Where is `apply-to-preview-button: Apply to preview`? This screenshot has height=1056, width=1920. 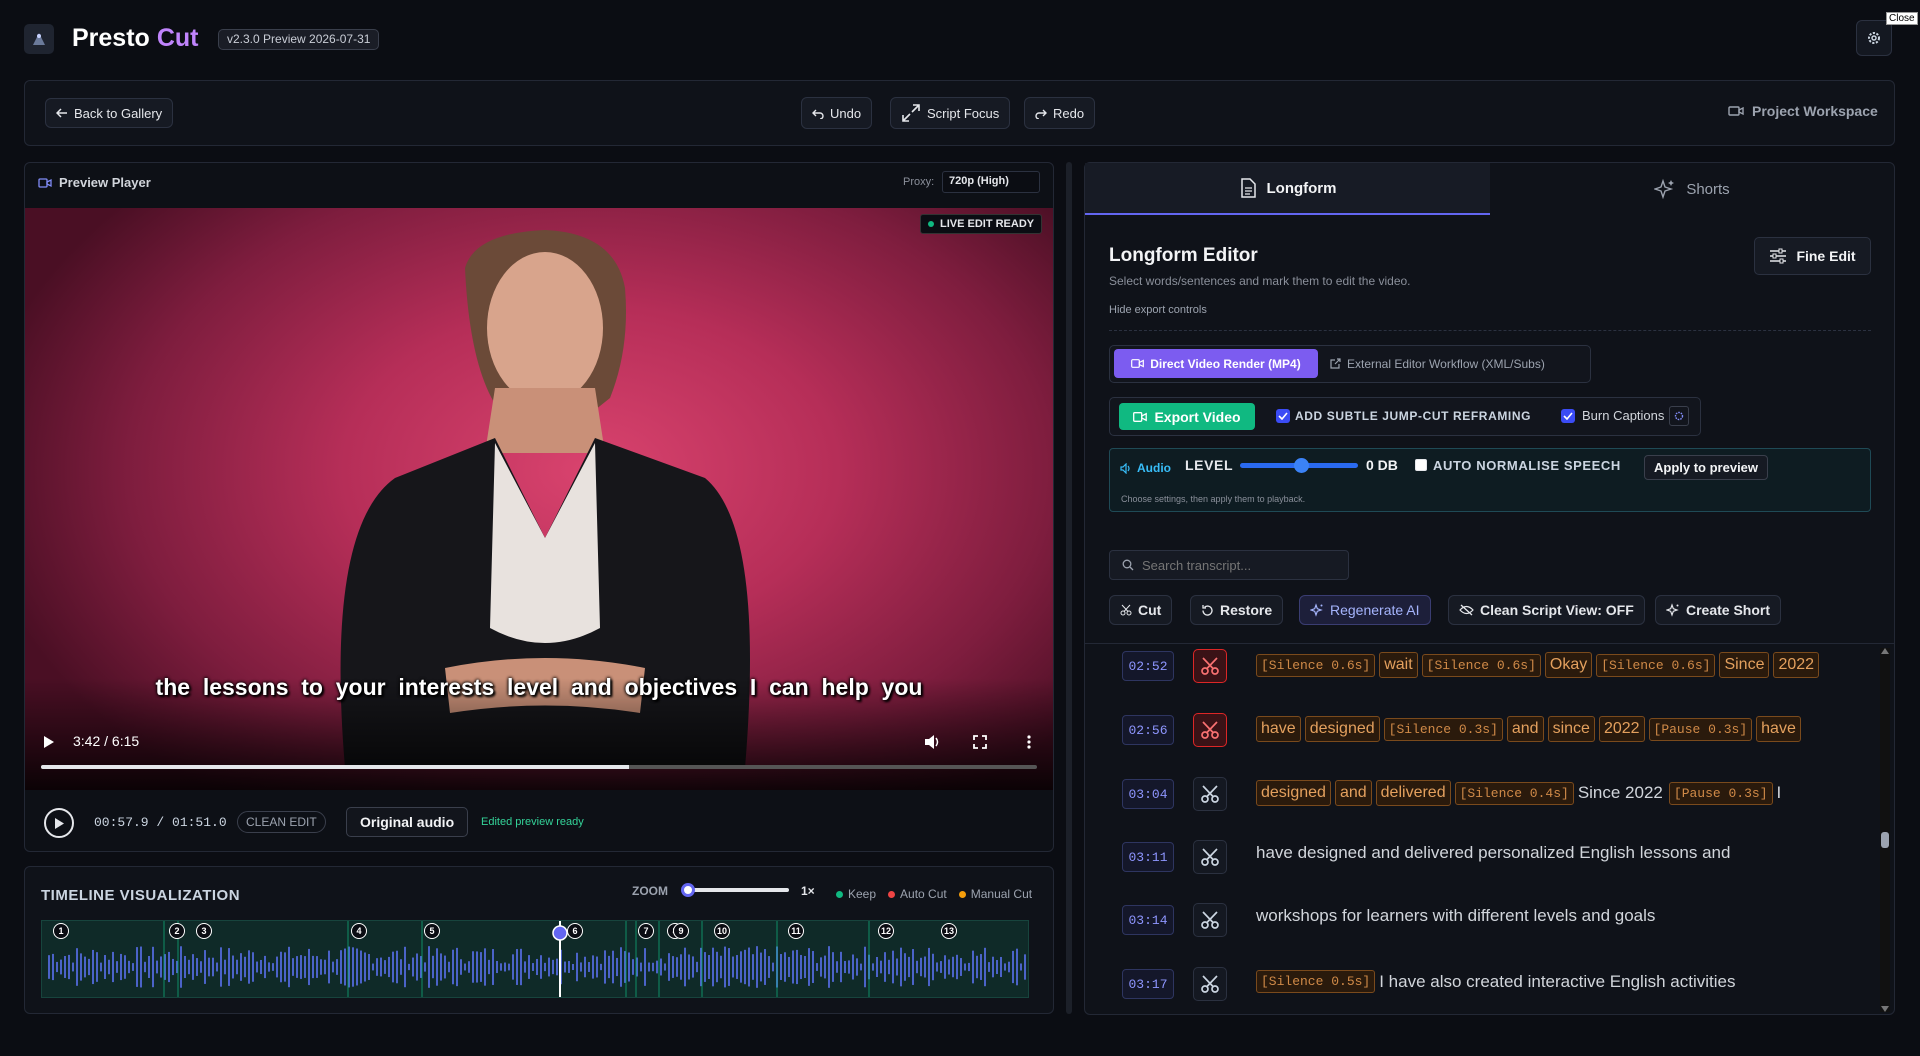 apply-to-preview-button: Apply to preview is located at coordinates (1706, 467).